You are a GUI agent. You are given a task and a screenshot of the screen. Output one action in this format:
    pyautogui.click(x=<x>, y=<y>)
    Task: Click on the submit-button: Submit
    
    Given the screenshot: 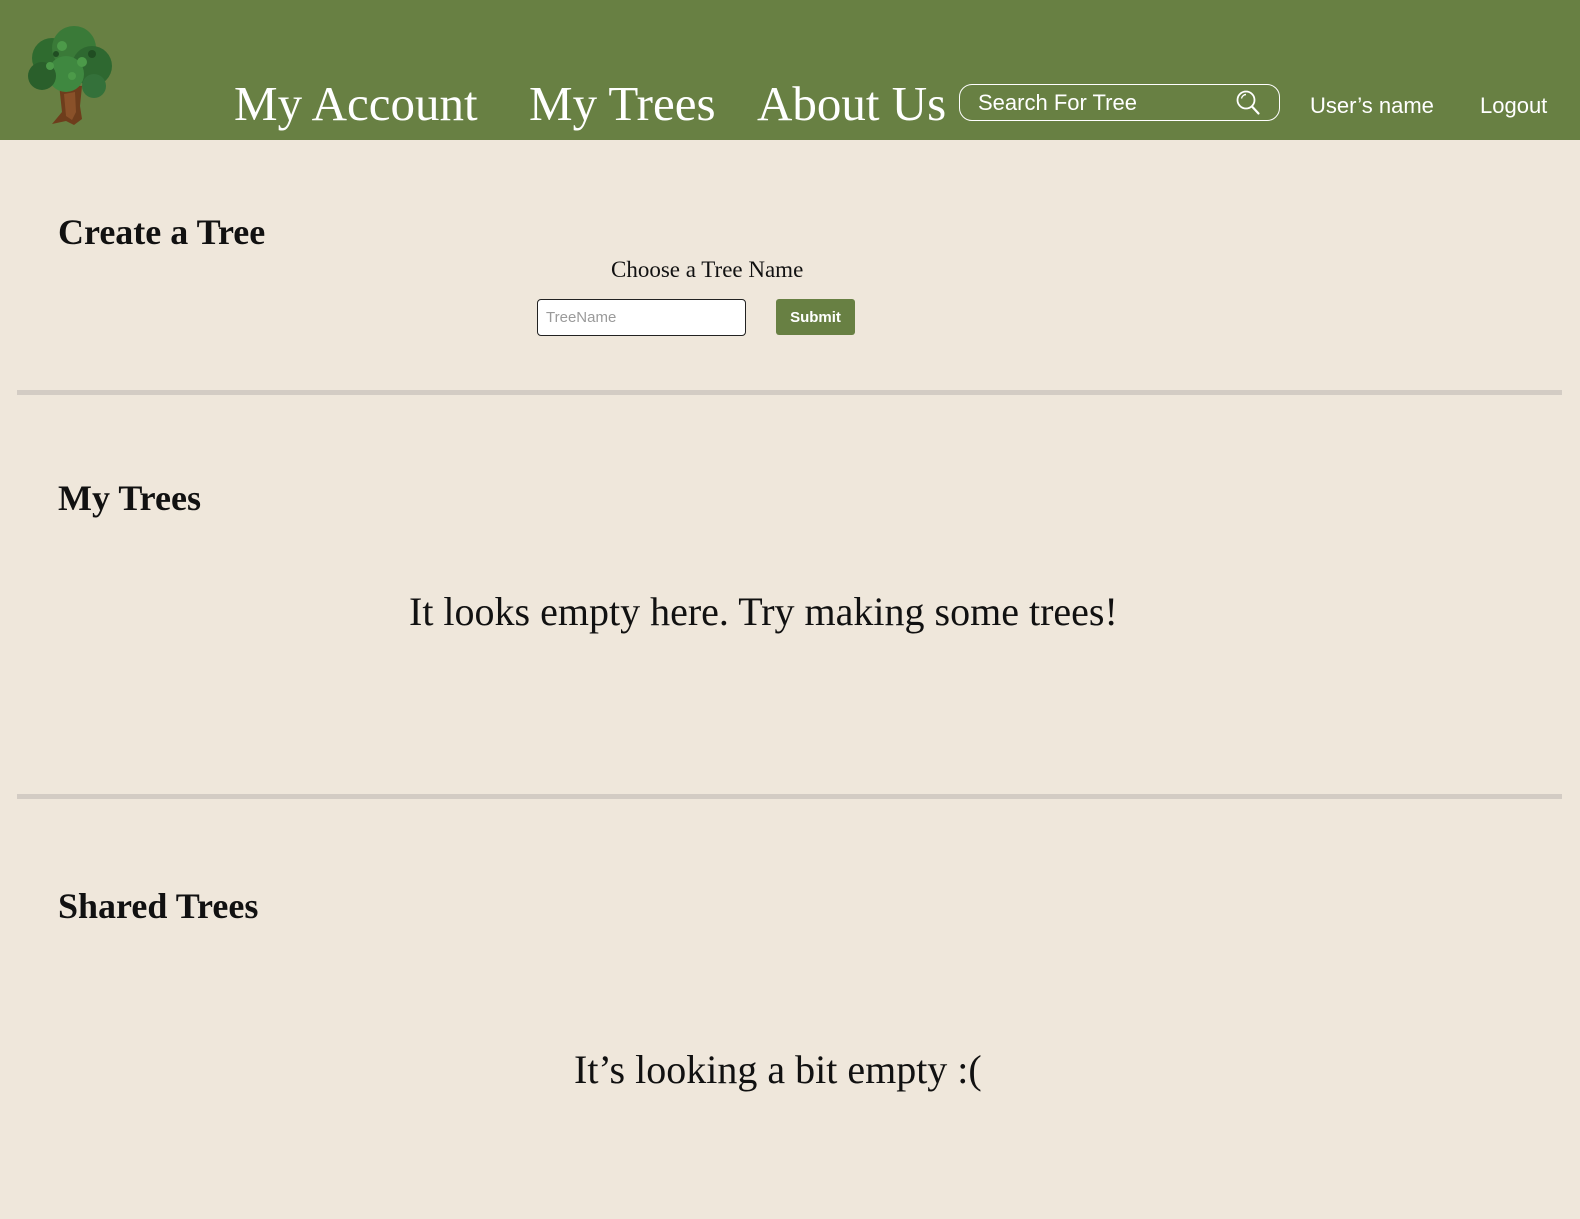 What is the action you would take?
    pyautogui.click(x=815, y=317)
    